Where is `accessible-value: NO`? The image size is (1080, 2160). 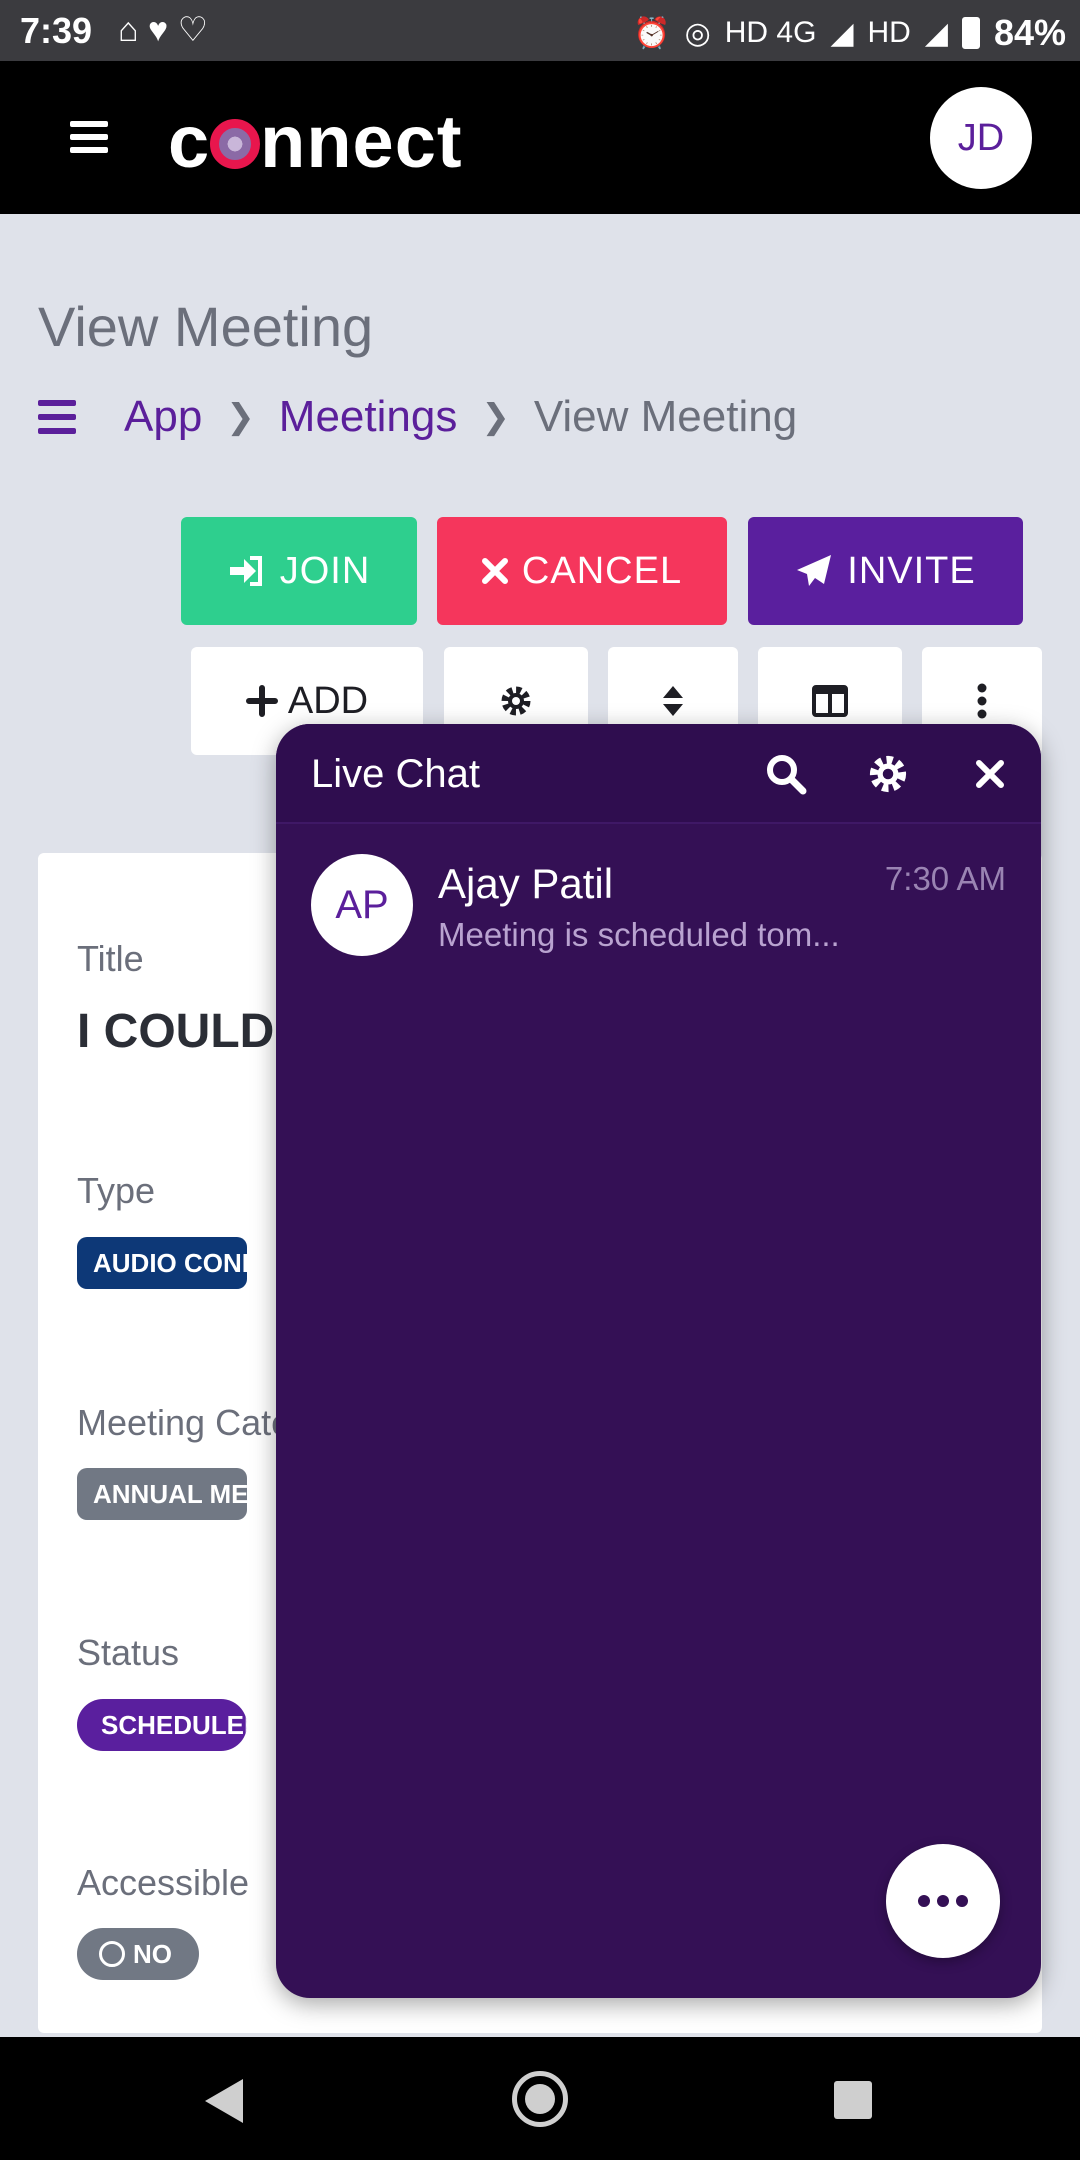
accessible-value: NO is located at coordinates (152, 1953).